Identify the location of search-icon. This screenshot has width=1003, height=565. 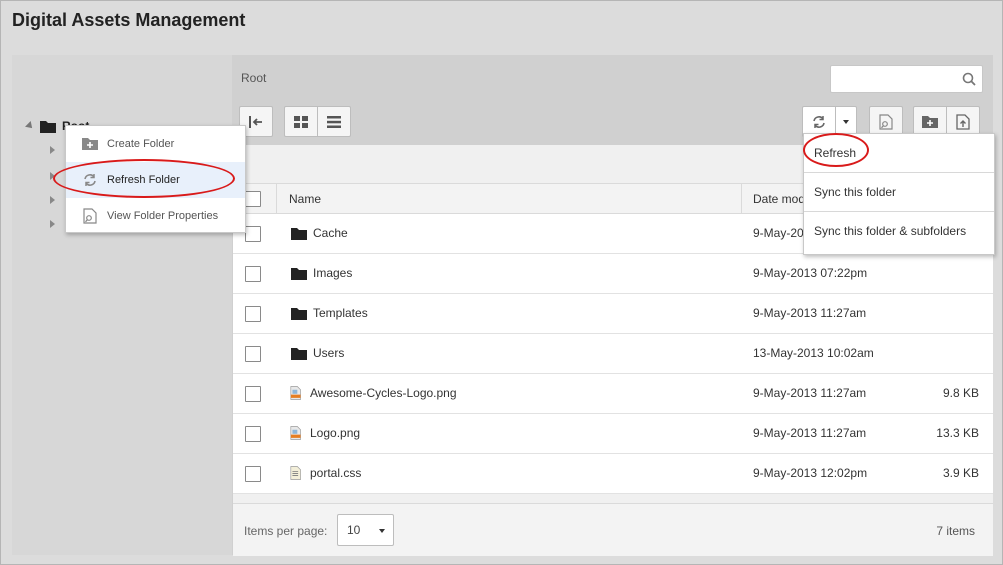
(969, 79).